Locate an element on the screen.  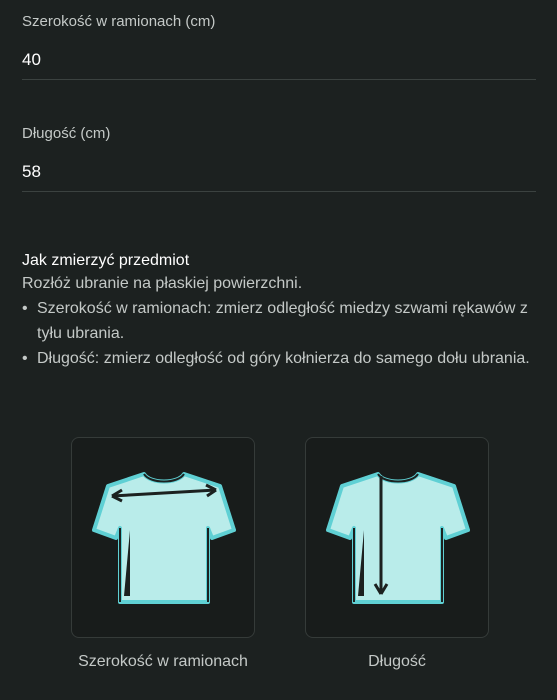
shoulder-width-diagram-card is located at coordinates (163, 537).